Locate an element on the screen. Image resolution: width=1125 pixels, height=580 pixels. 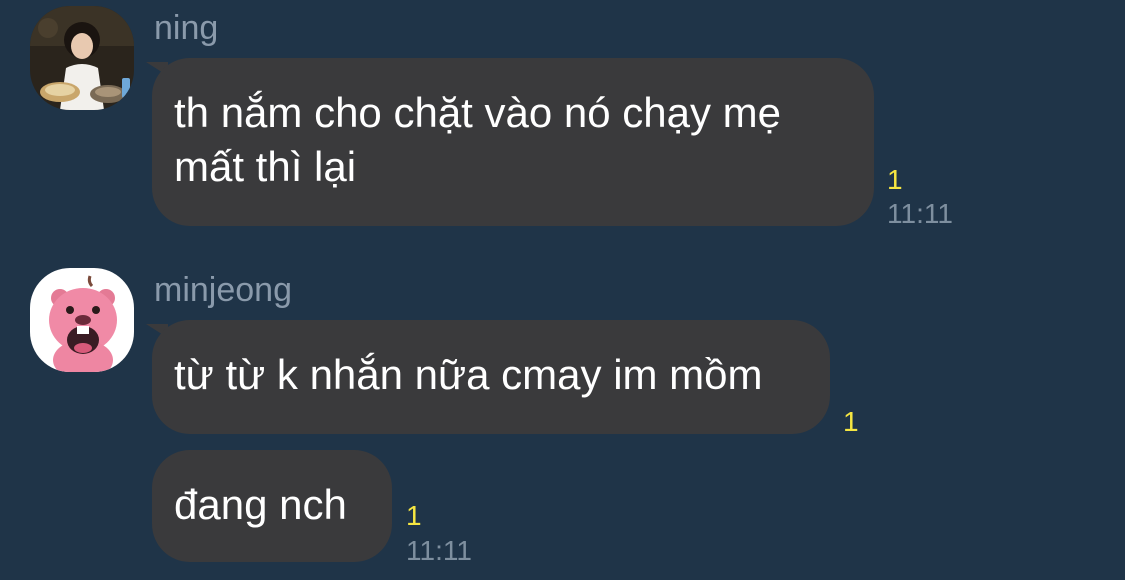
message-text-line: từ từ k nhắn nữa cmay im mồm is located at coordinates (468, 374).